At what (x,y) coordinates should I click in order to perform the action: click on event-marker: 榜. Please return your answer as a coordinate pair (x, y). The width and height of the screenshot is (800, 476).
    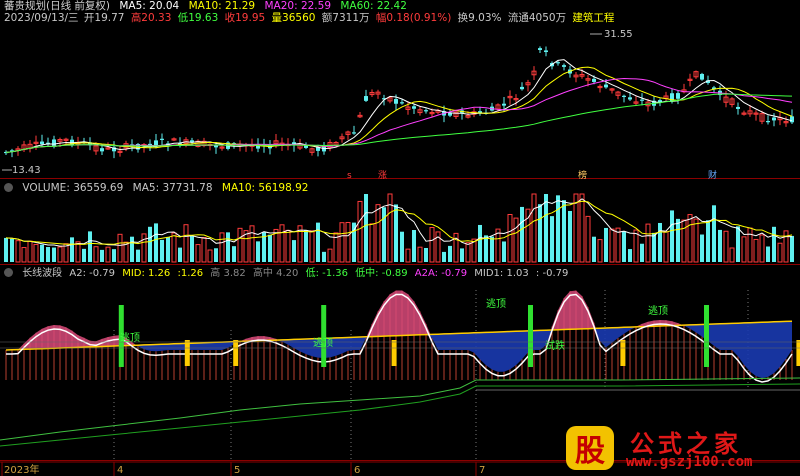
    Looking at the image, I should click on (582, 175).